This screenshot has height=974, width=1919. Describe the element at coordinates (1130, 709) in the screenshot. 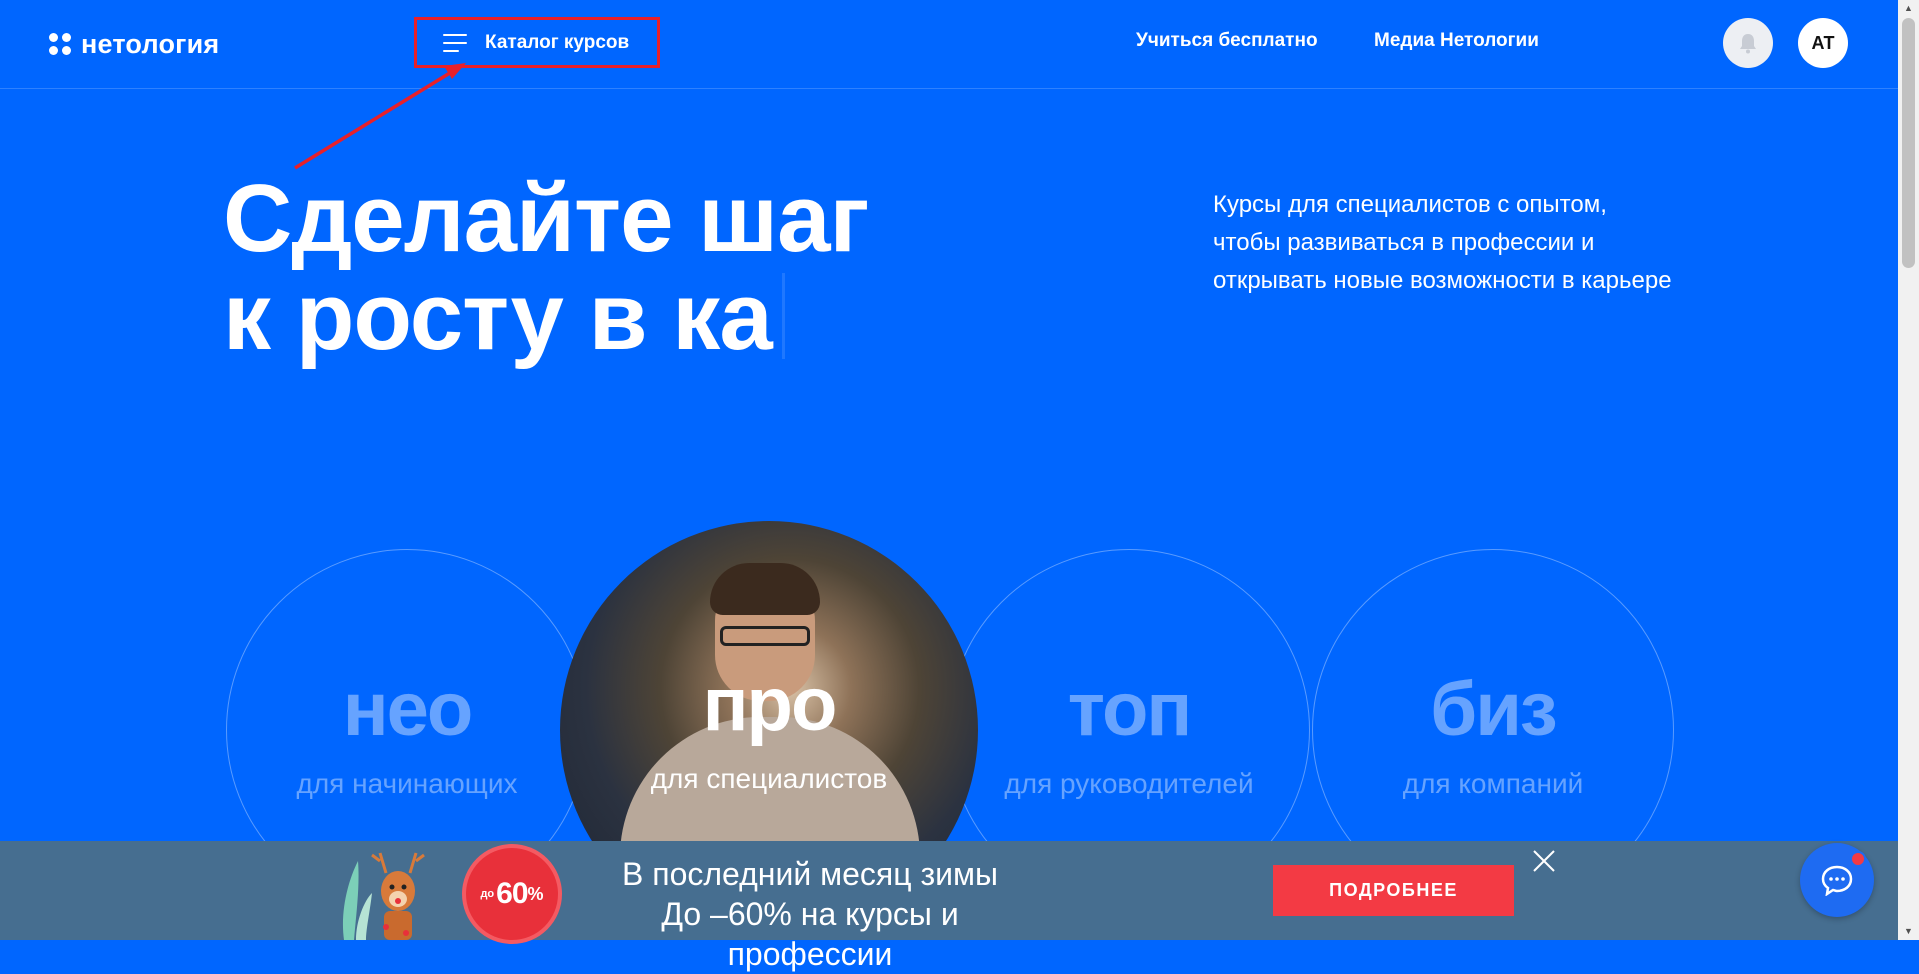

I see `level-name: топ` at that location.